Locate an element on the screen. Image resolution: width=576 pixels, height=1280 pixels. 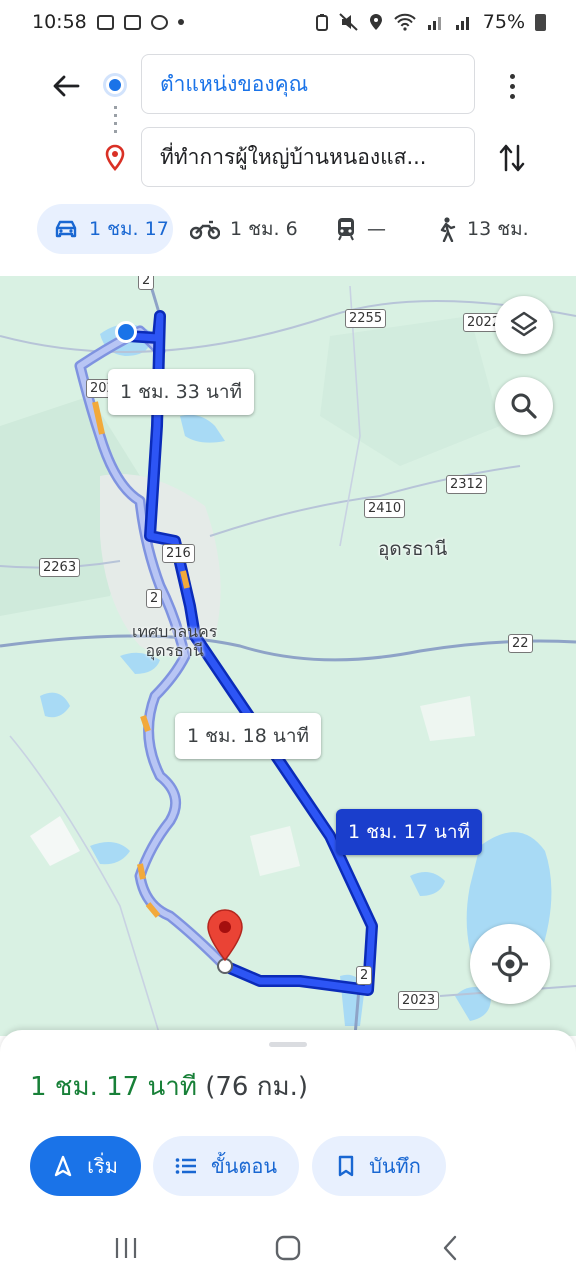
route-connector is located at coordinates (115, 121).